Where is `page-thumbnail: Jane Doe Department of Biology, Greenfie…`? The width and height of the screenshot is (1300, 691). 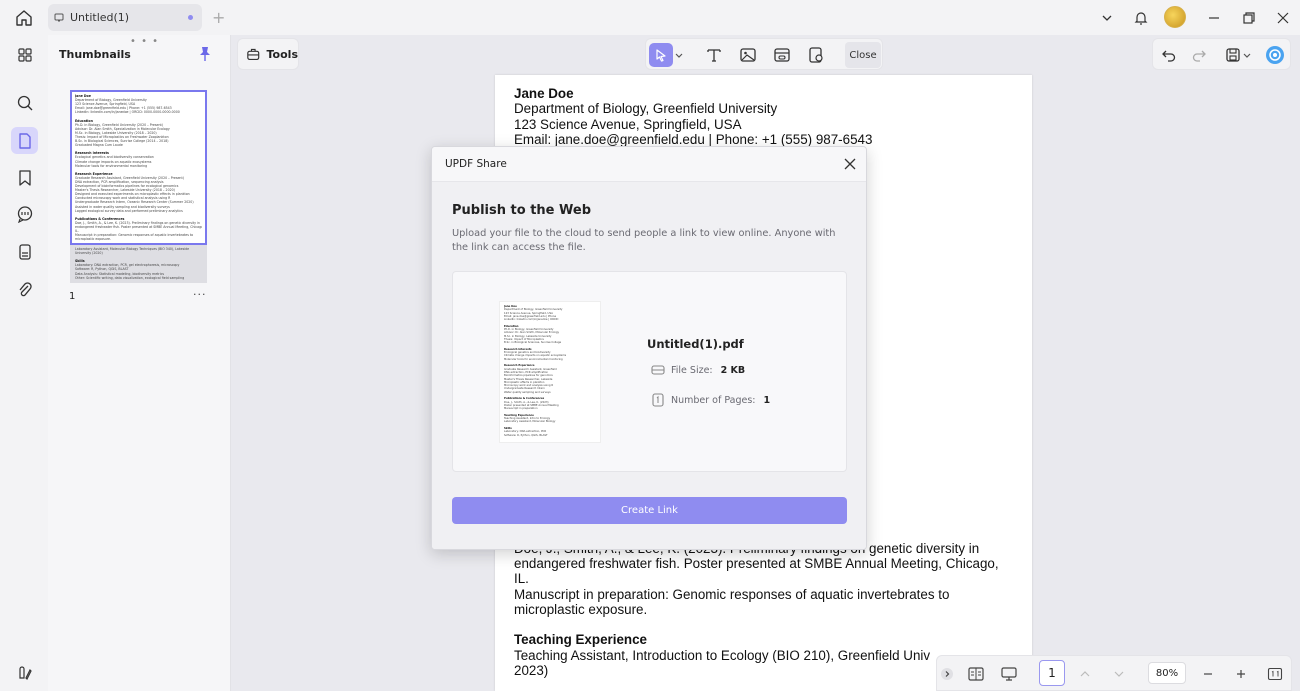 page-thumbnail: Jane Doe Department of Biology, Greenfie… is located at coordinates (138, 167).